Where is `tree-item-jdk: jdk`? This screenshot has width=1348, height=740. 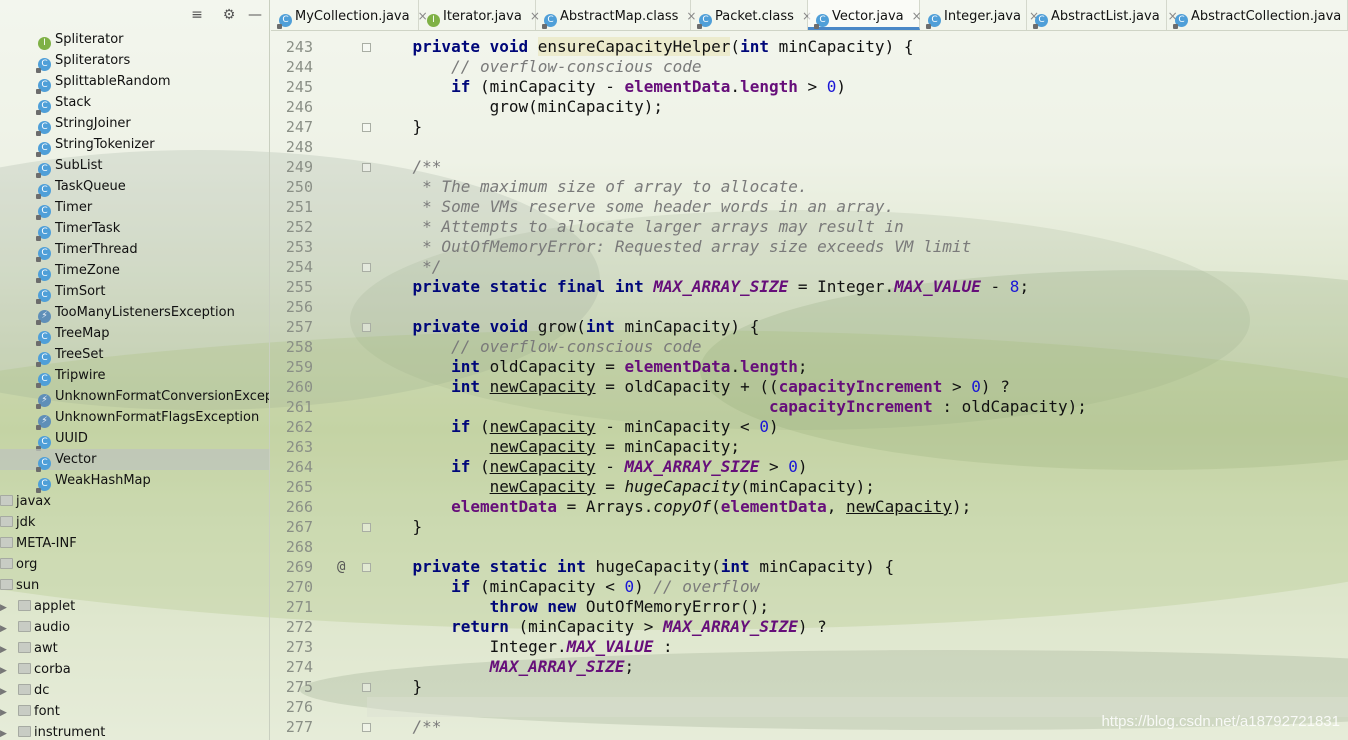 tree-item-jdk: jdk is located at coordinates (134, 522).